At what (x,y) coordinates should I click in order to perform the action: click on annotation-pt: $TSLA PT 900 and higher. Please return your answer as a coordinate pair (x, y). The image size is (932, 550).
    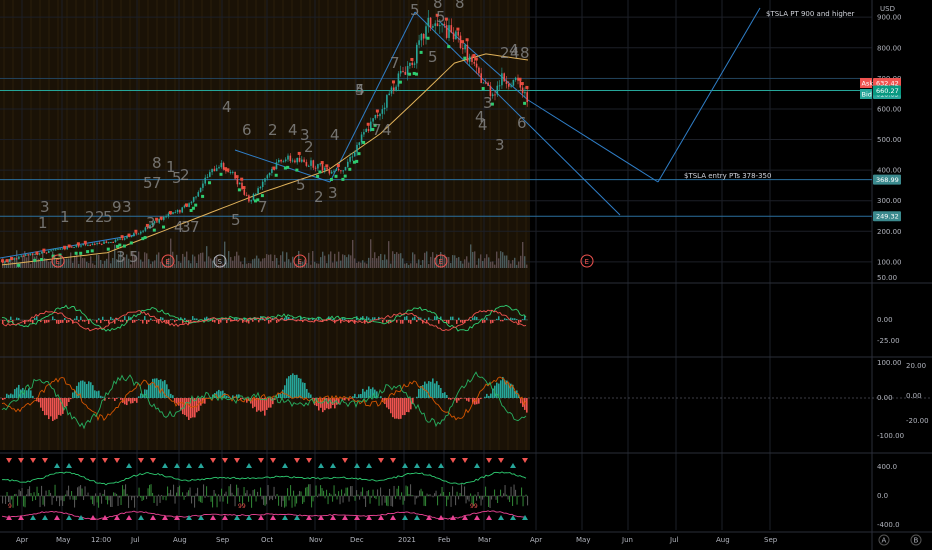
    Looking at the image, I should click on (810, 14).